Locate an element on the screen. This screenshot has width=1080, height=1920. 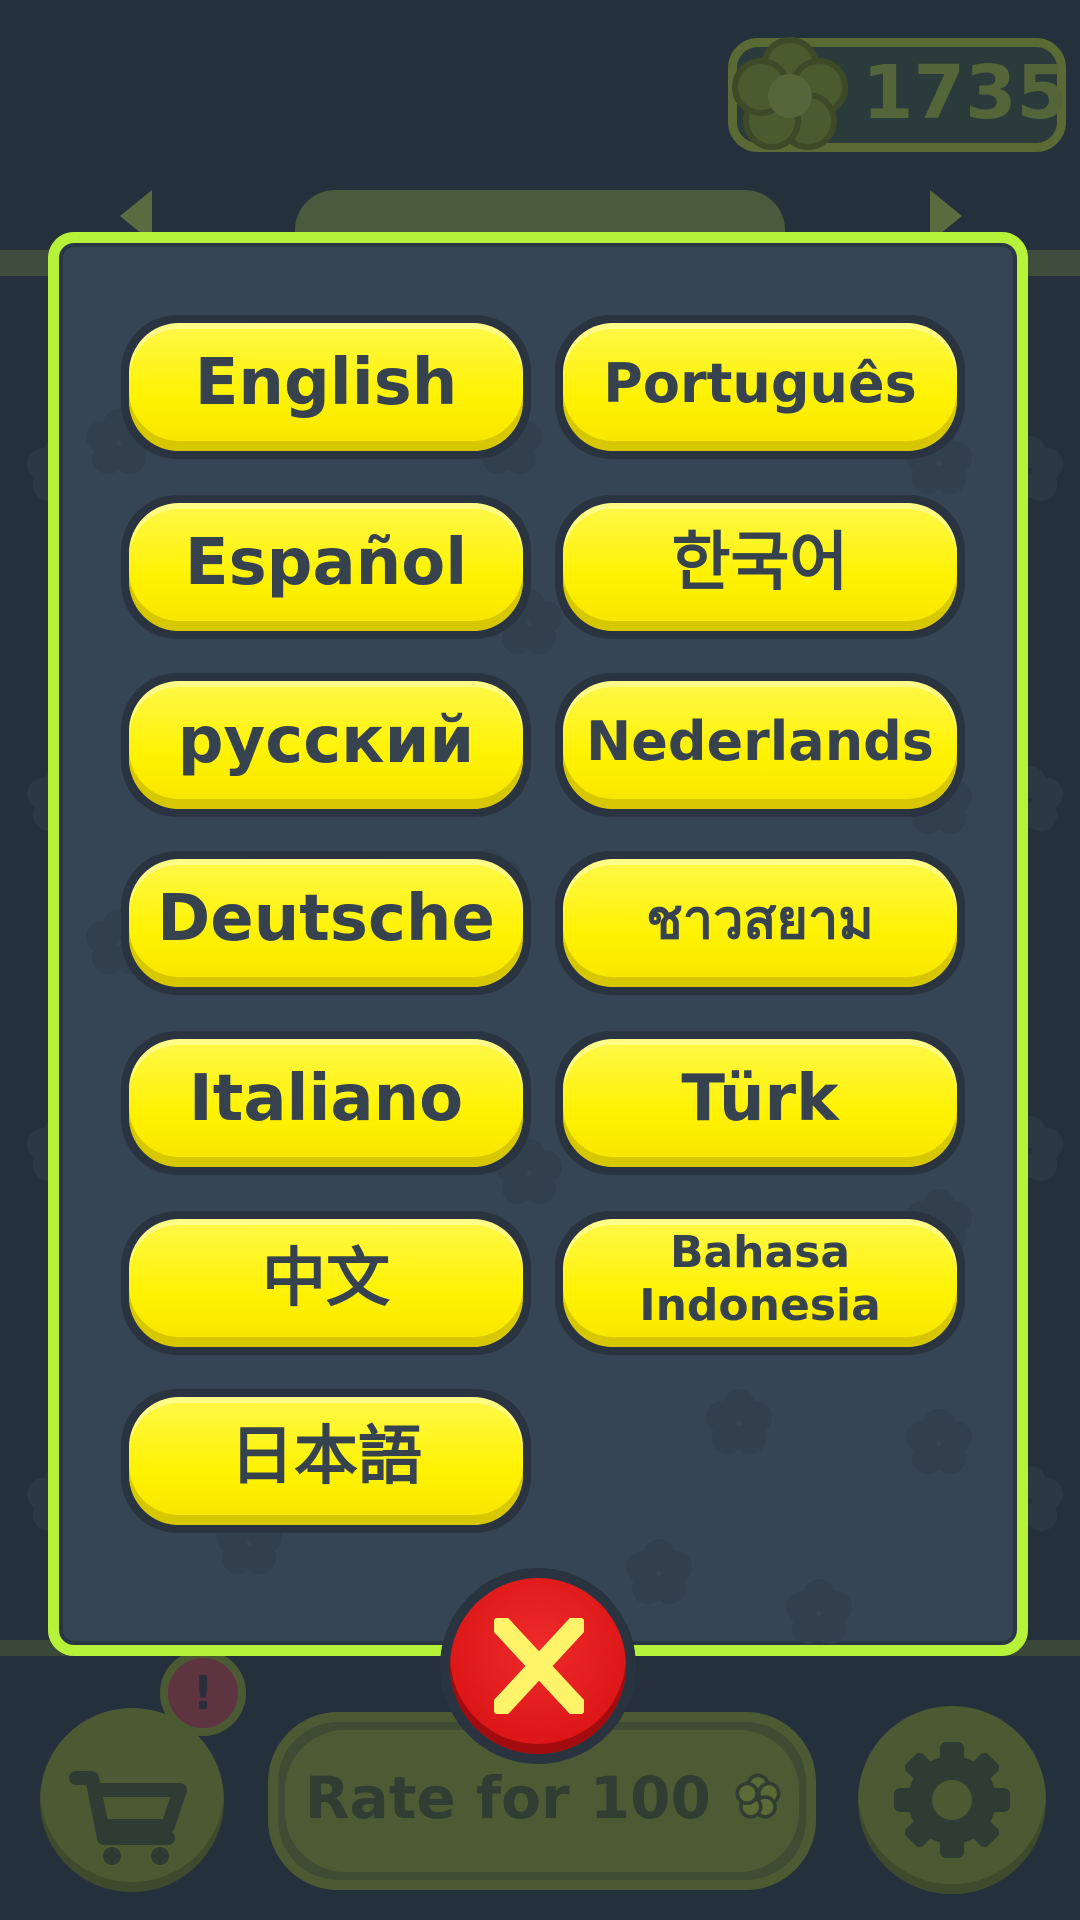
language-button-nederlands: Nederlands is located at coordinates (760, 745).